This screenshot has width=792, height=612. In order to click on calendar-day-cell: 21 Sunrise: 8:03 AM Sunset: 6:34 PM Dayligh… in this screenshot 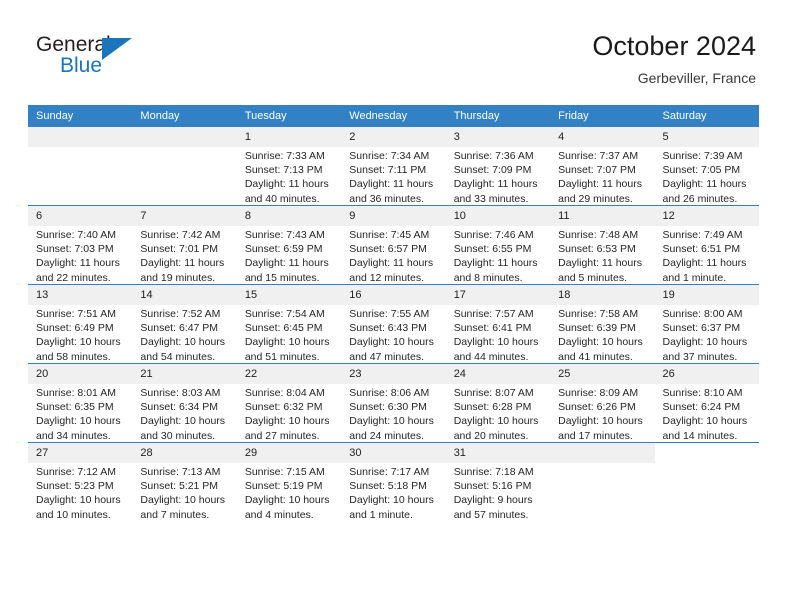, I will do `click(184, 403)`.